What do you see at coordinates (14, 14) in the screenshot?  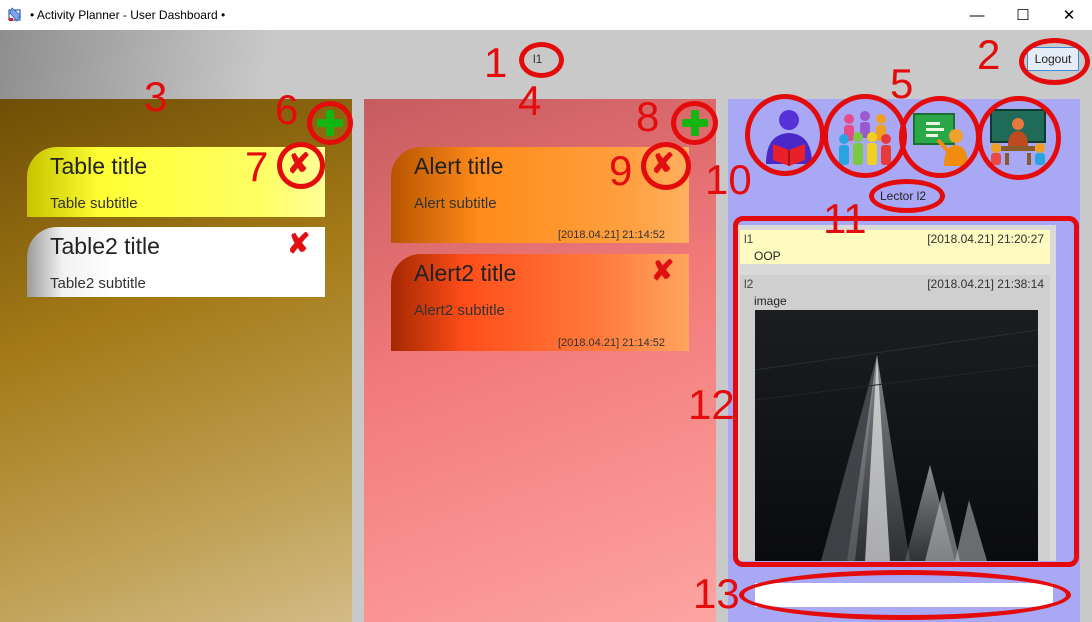 I see `app-icon` at bounding box center [14, 14].